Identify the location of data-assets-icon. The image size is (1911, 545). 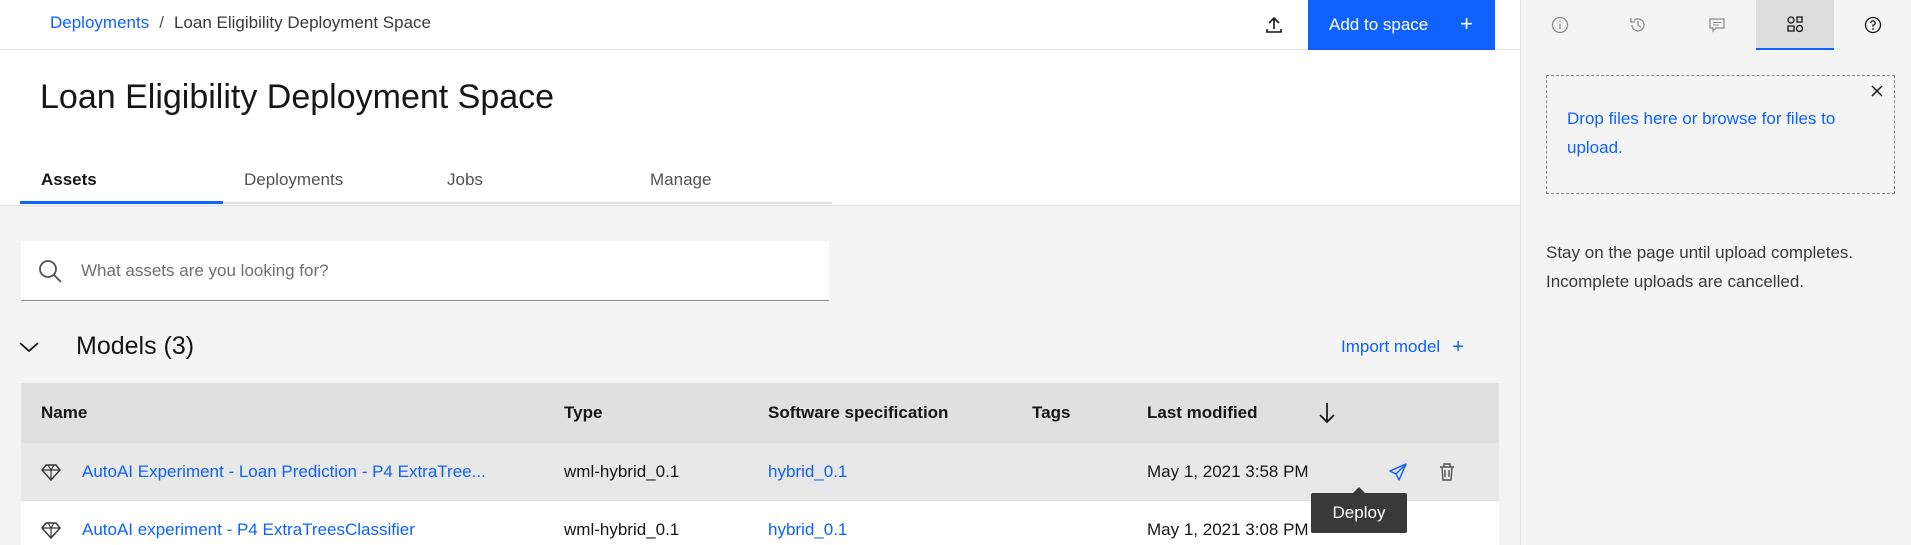
(1795, 24).